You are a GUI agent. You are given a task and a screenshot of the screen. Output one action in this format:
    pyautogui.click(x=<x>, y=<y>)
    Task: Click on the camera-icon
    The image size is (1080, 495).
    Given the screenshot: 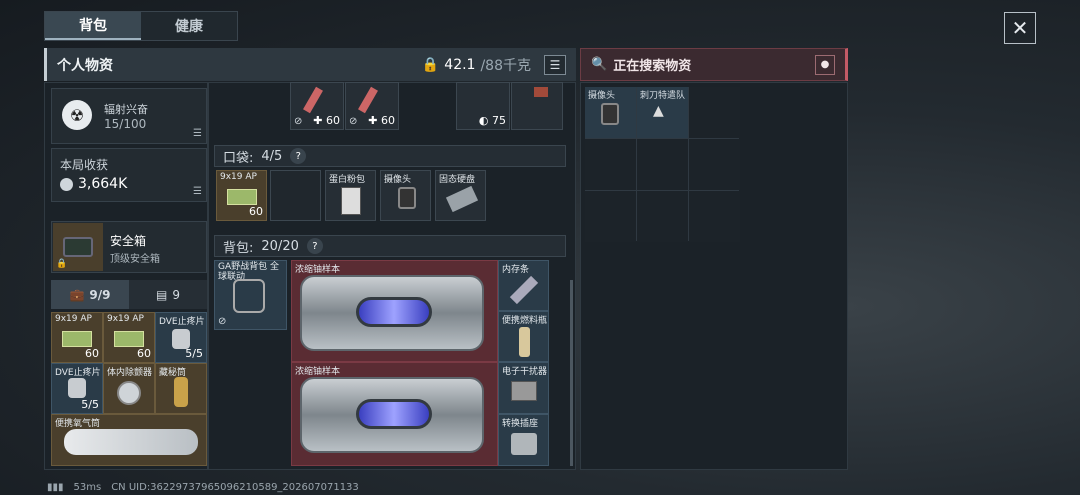 What is the action you would take?
    pyautogui.click(x=610, y=114)
    